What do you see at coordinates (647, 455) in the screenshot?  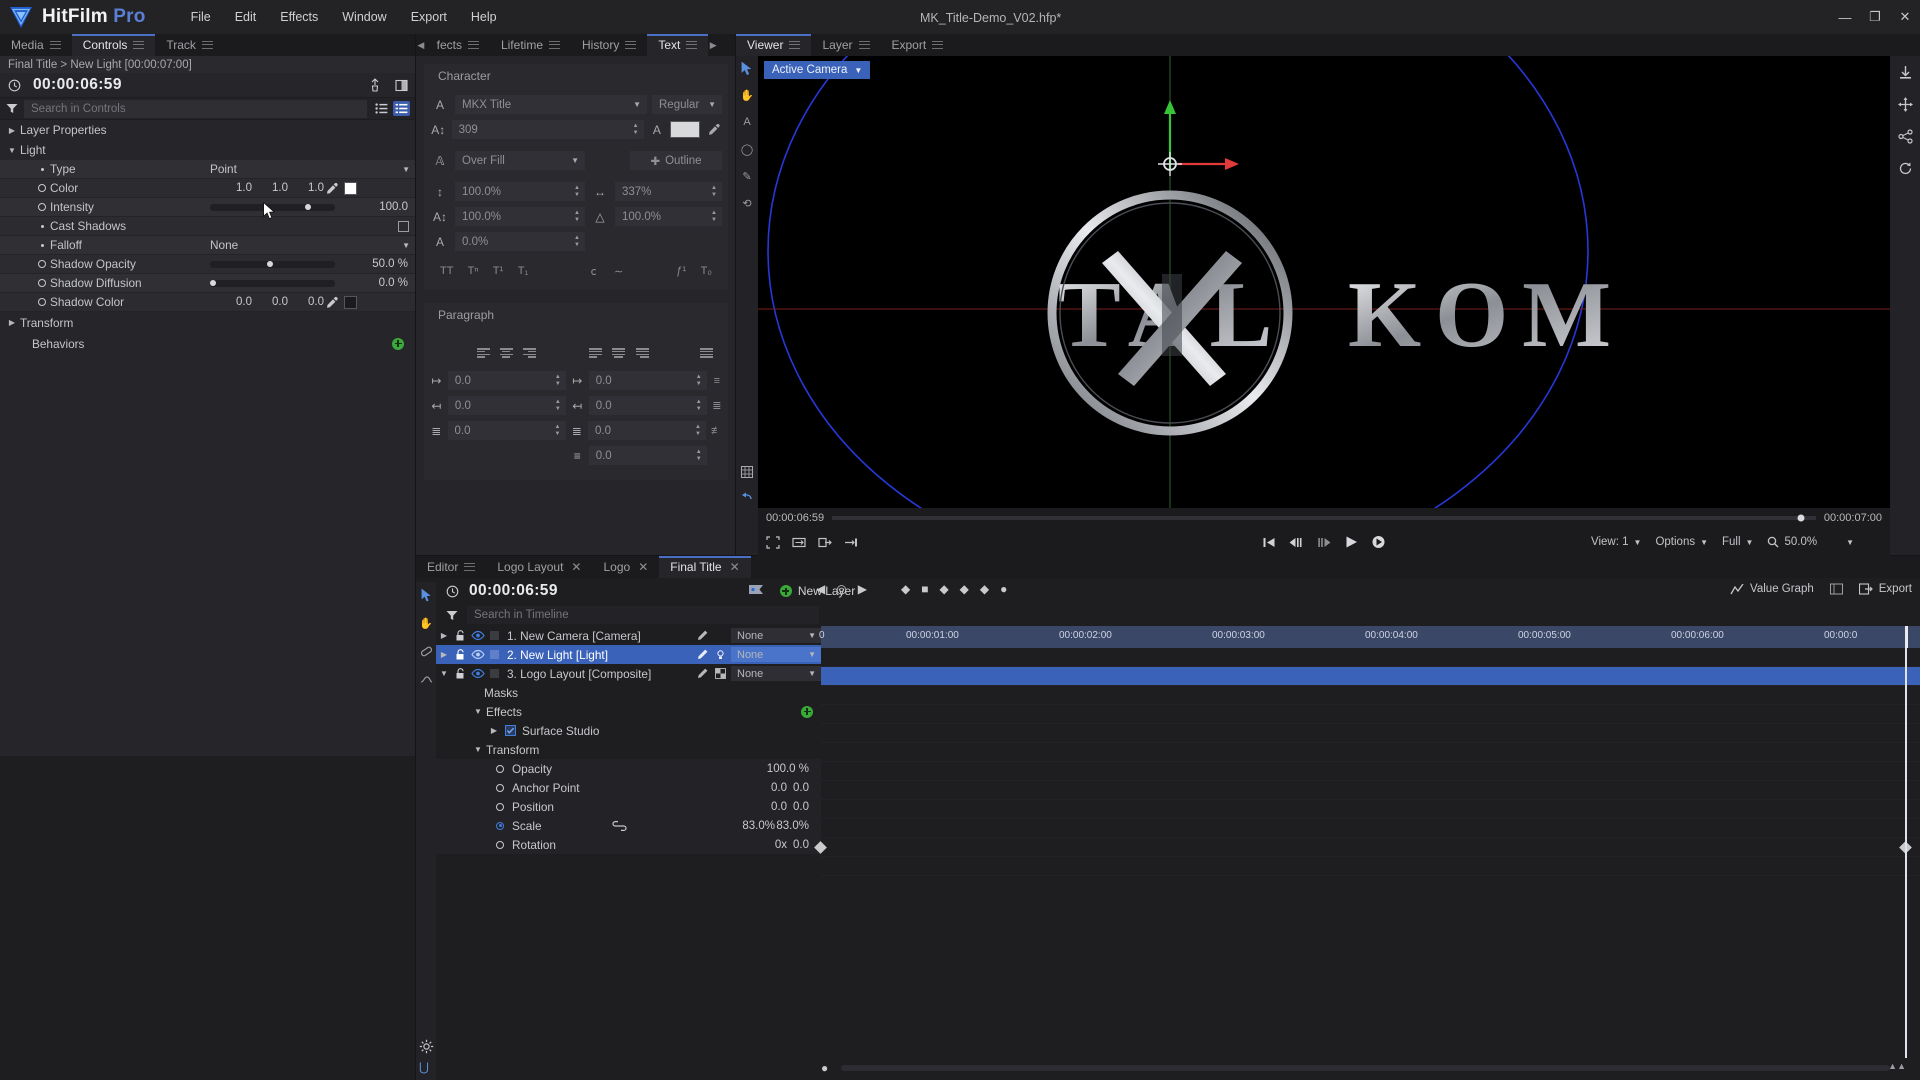 I see `para-leading-field: 0.0 ▲ ▼` at bounding box center [647, 455].